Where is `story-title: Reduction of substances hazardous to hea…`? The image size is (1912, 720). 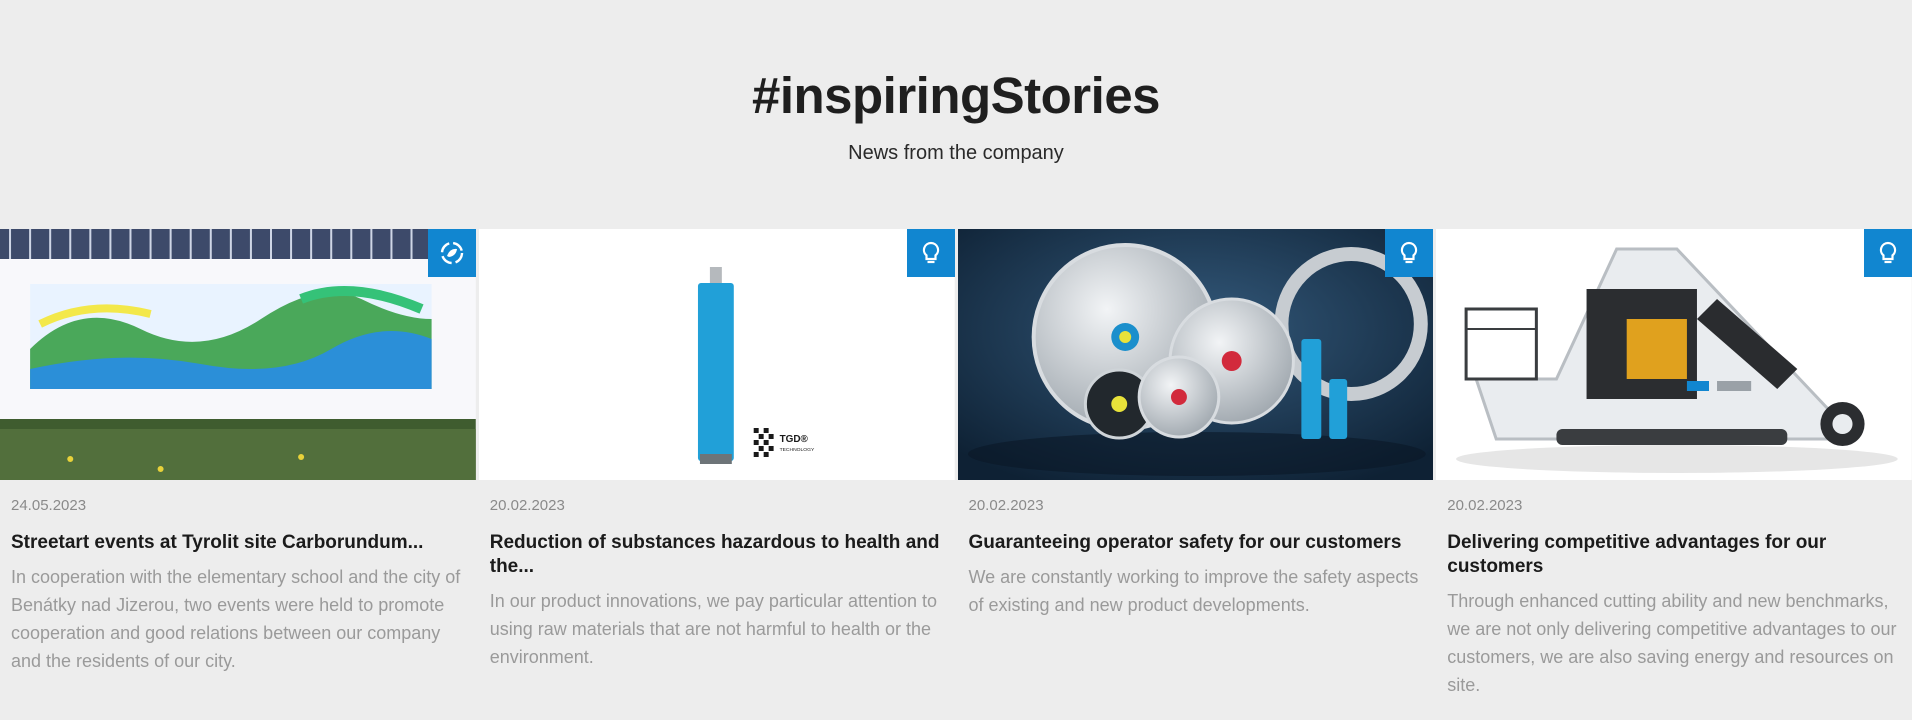 story-title: Reduction of substances hazardous to hea… is located at coordinates (717, 555).